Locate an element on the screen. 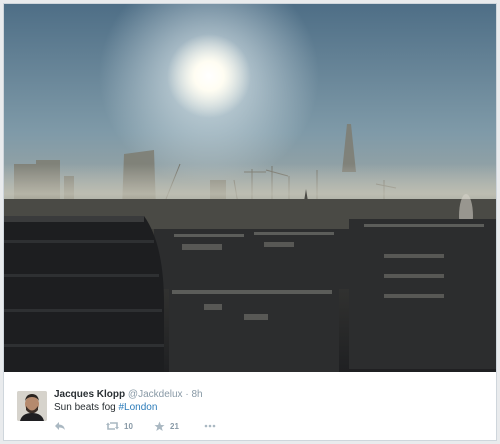 The image size is (500, 444). hashtag-link: #London is located at coordinates (138, 407).